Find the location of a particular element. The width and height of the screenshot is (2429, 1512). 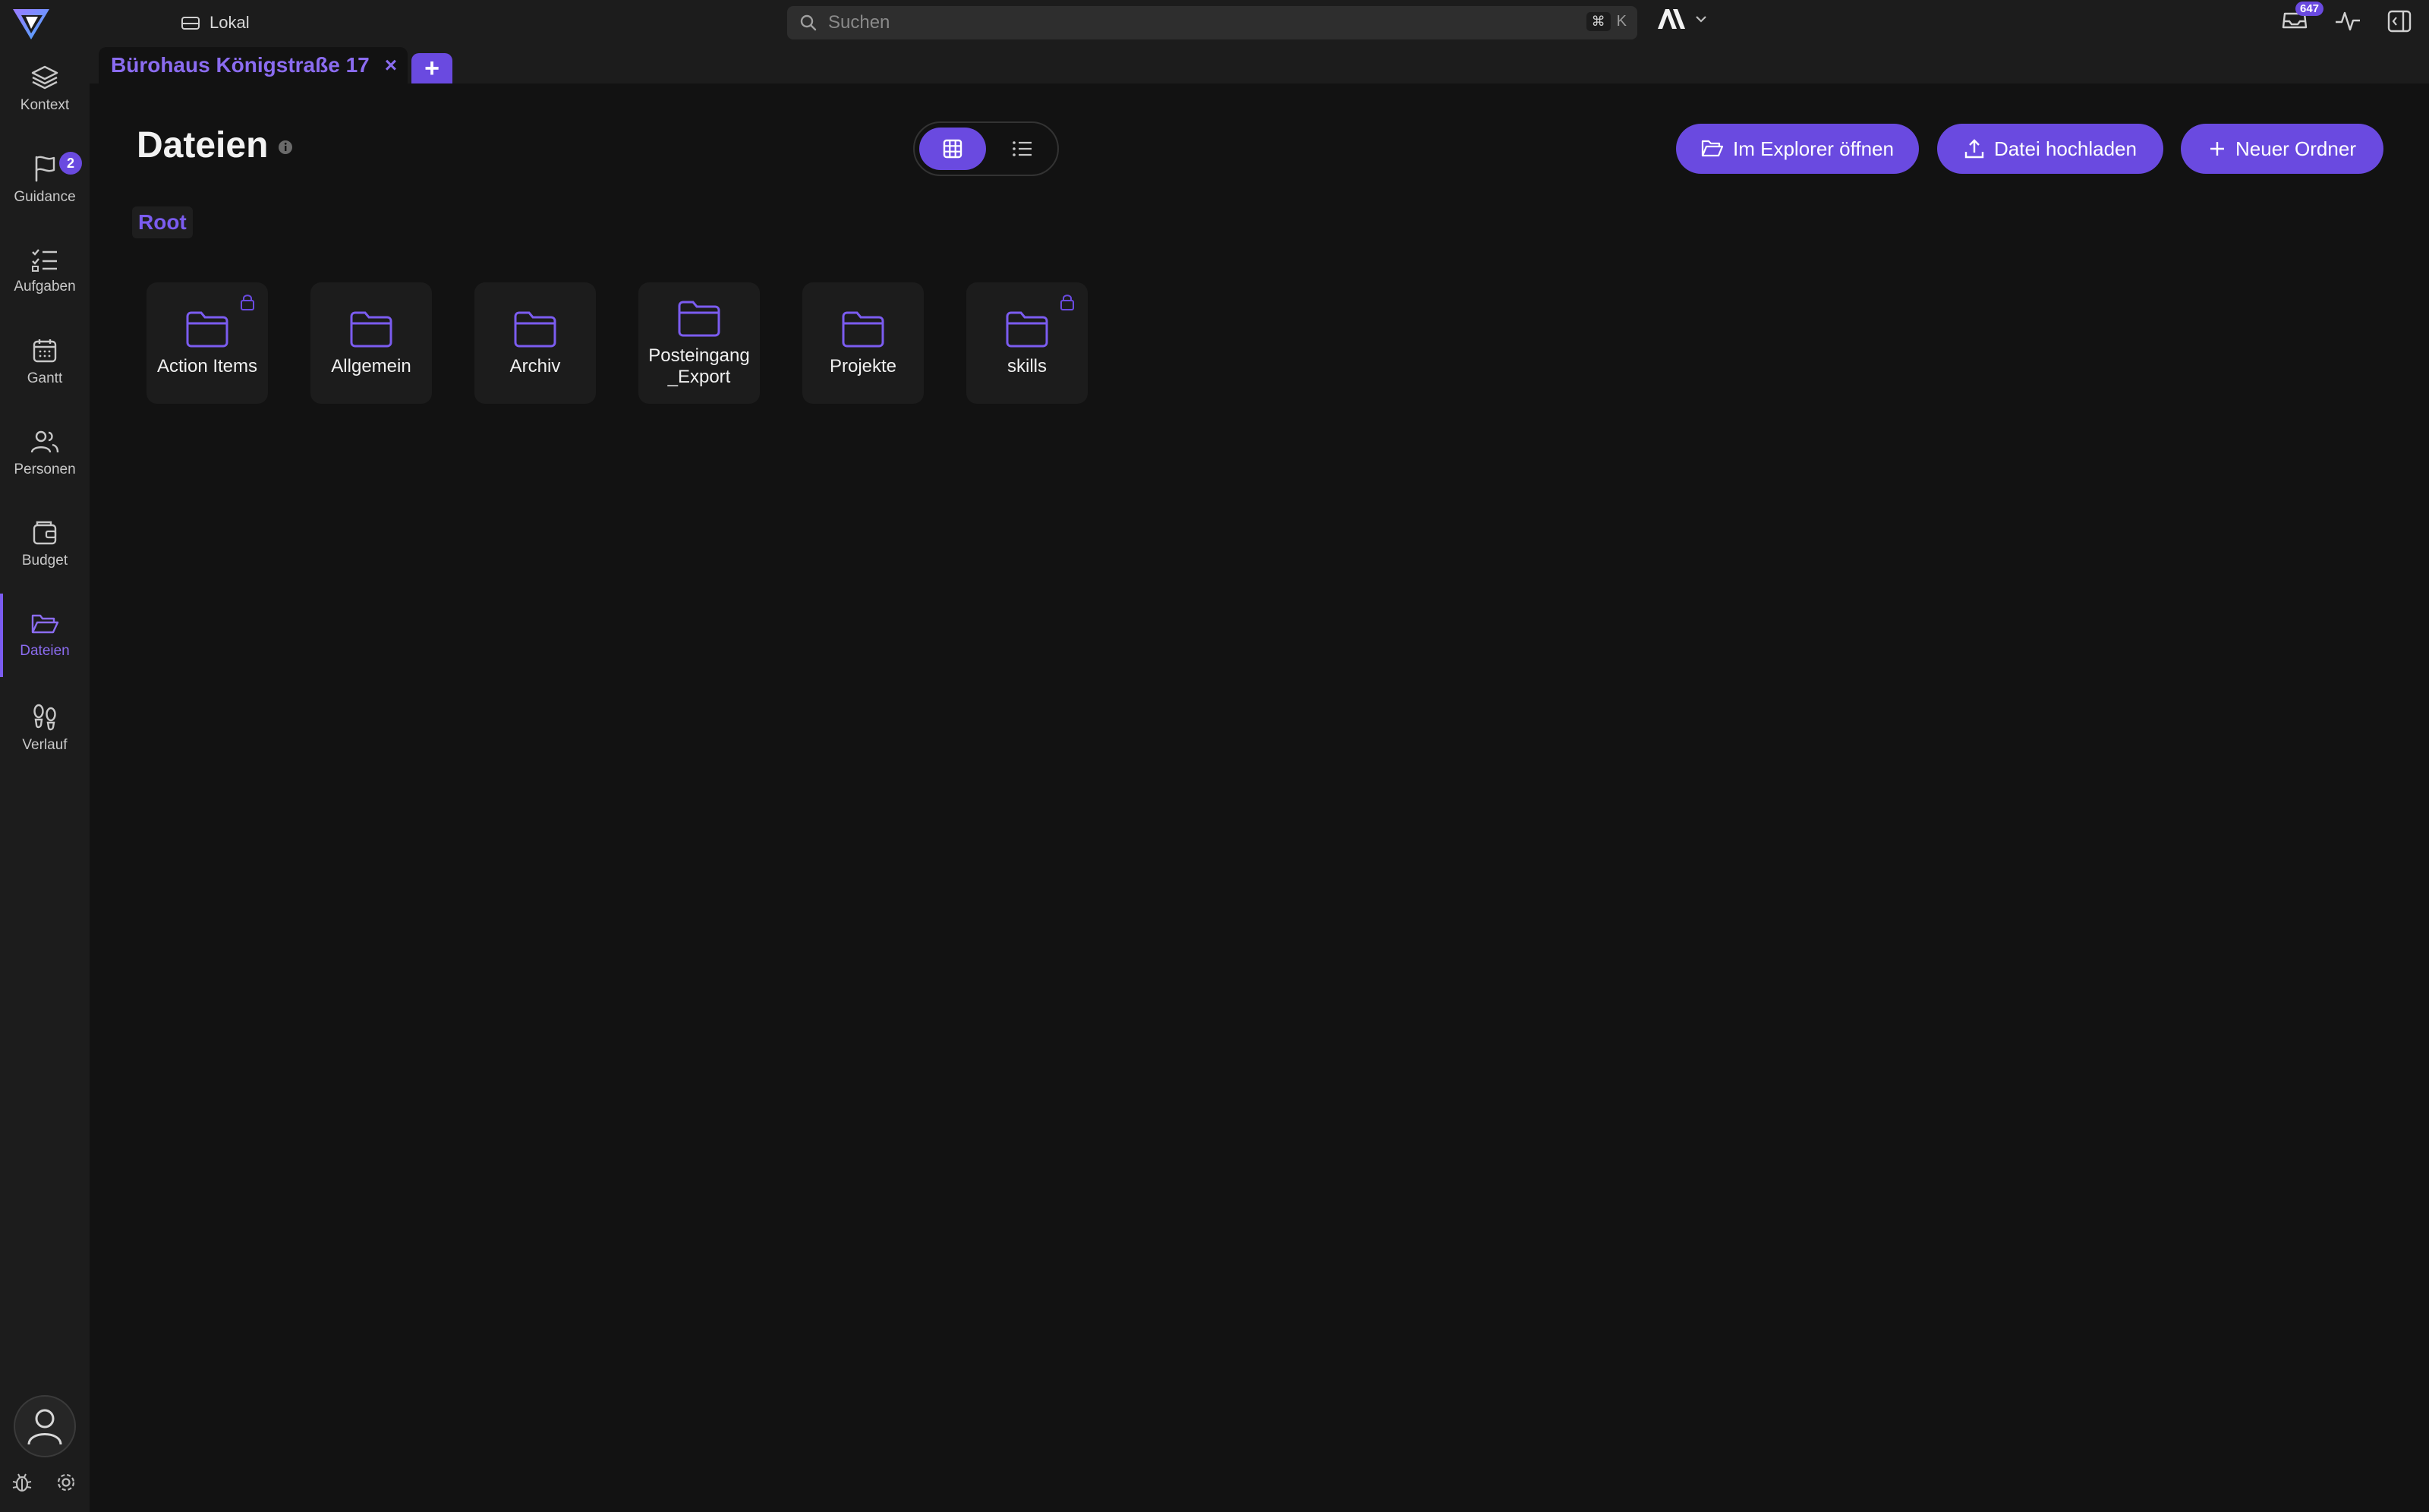

sidebar-item-kontext: Kontext is located at coordinates (45, 89).